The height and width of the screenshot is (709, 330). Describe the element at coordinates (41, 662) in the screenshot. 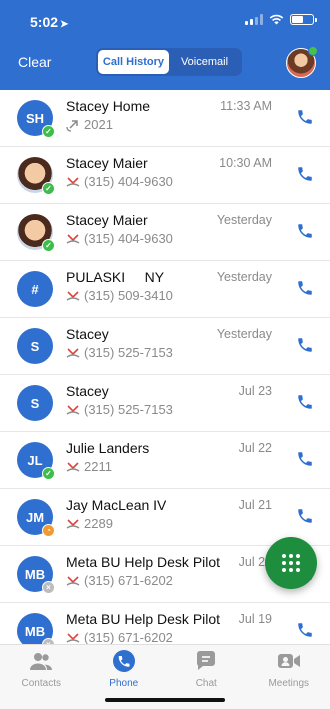

I see `contacts-icon` at that location.